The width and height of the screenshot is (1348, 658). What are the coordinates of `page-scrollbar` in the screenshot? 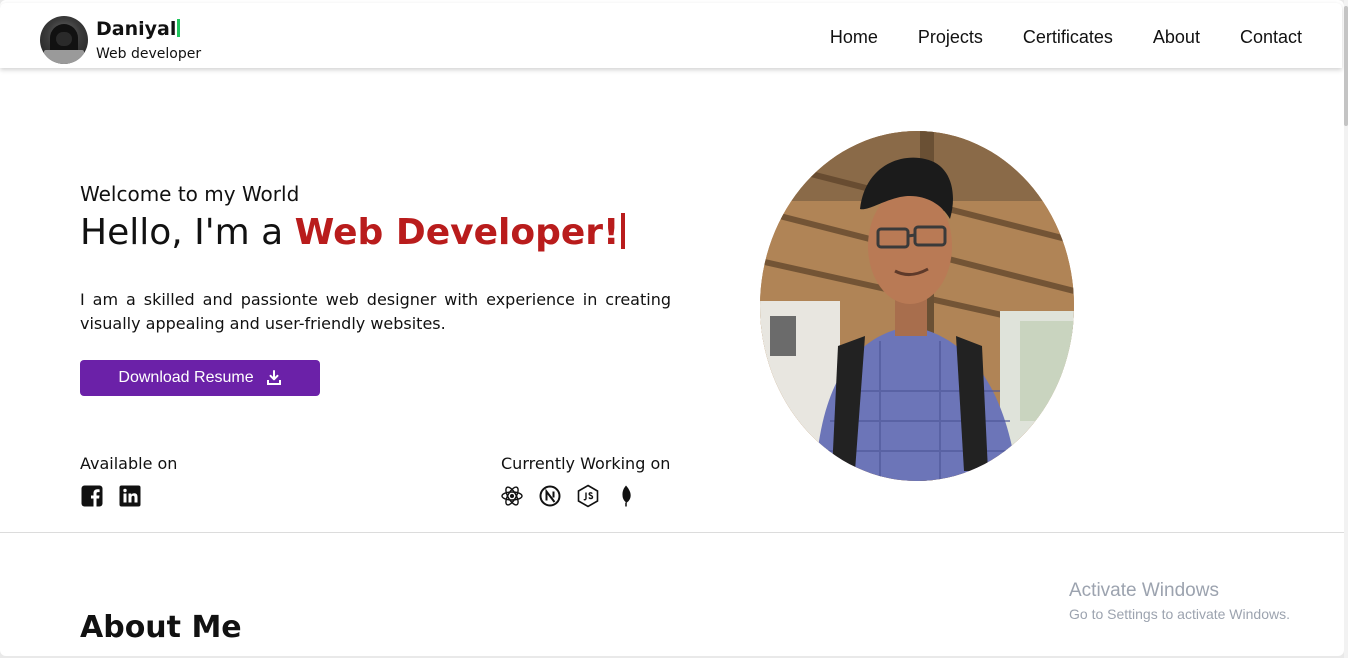 It's located at (1346, 329).